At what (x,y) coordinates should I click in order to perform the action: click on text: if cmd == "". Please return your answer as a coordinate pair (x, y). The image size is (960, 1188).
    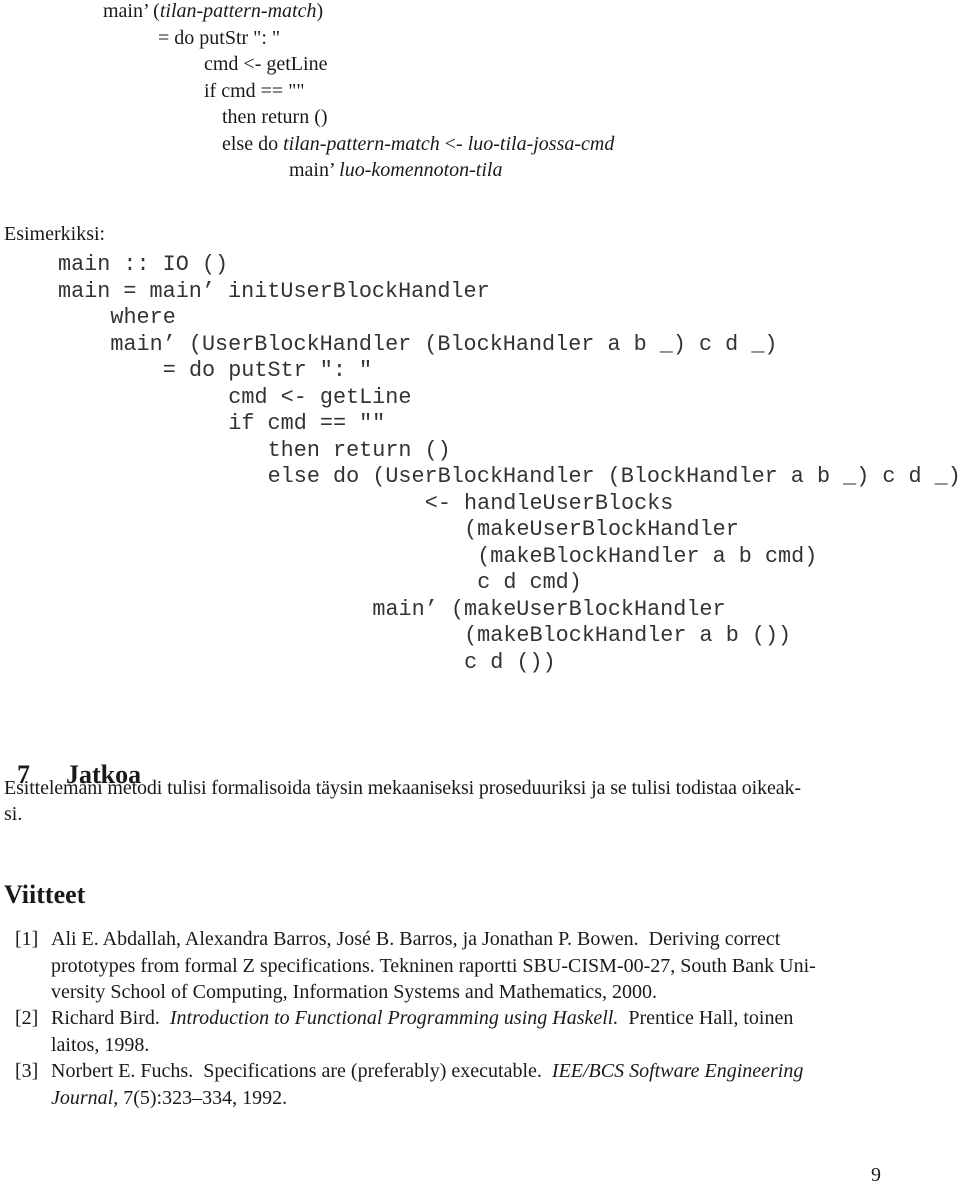
    Looking at the image, I should click on (254, 90).